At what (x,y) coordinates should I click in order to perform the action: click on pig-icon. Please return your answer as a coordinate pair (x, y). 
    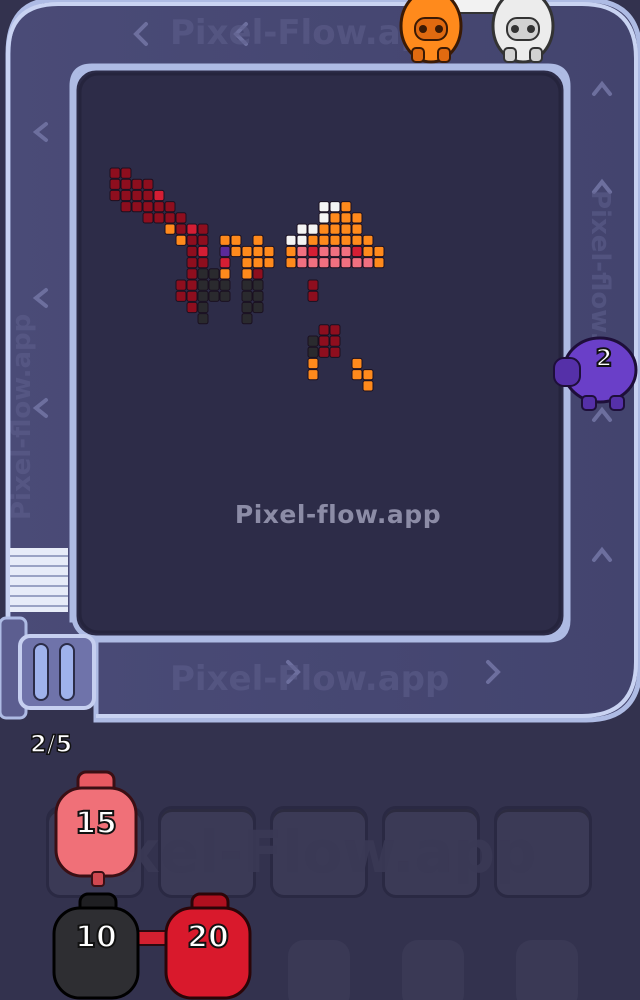
    Looking at the image, I should click on (431, 32).